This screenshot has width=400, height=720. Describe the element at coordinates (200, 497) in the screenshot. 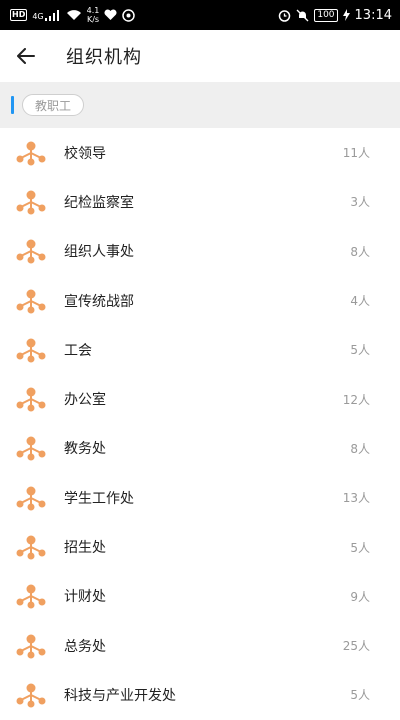

I see `list-item: 学生工作处 13人` at that location.